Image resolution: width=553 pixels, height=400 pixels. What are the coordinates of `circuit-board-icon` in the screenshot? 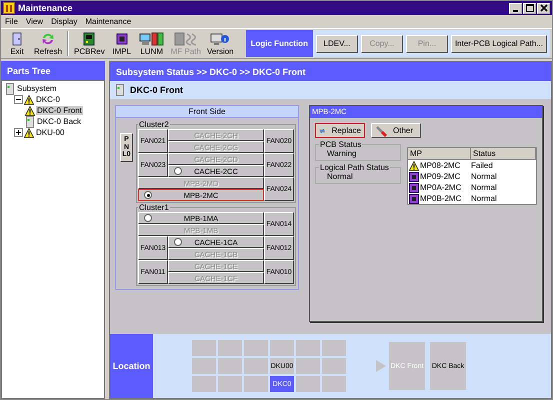 It's located at (89, 39).